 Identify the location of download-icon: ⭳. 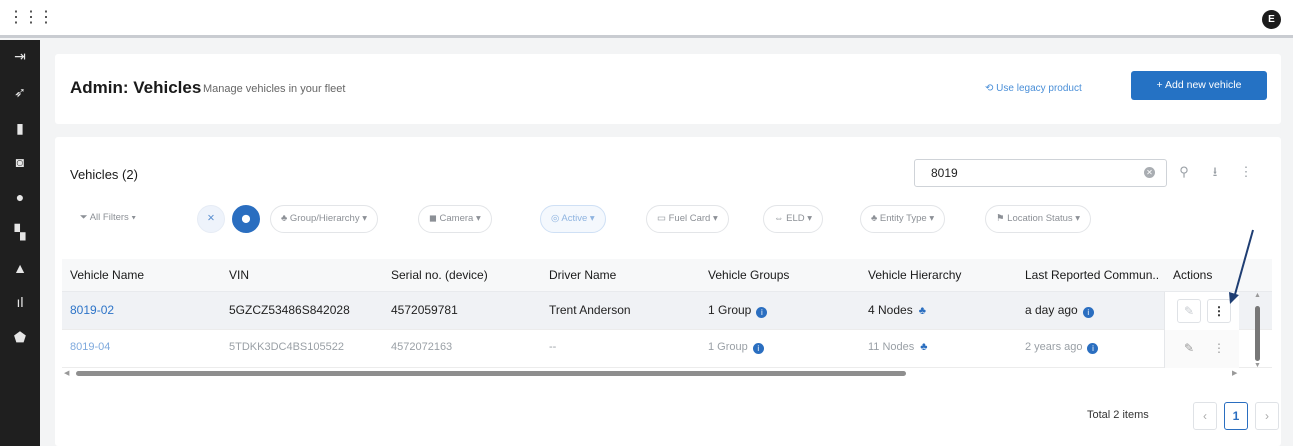
(1215, 172).